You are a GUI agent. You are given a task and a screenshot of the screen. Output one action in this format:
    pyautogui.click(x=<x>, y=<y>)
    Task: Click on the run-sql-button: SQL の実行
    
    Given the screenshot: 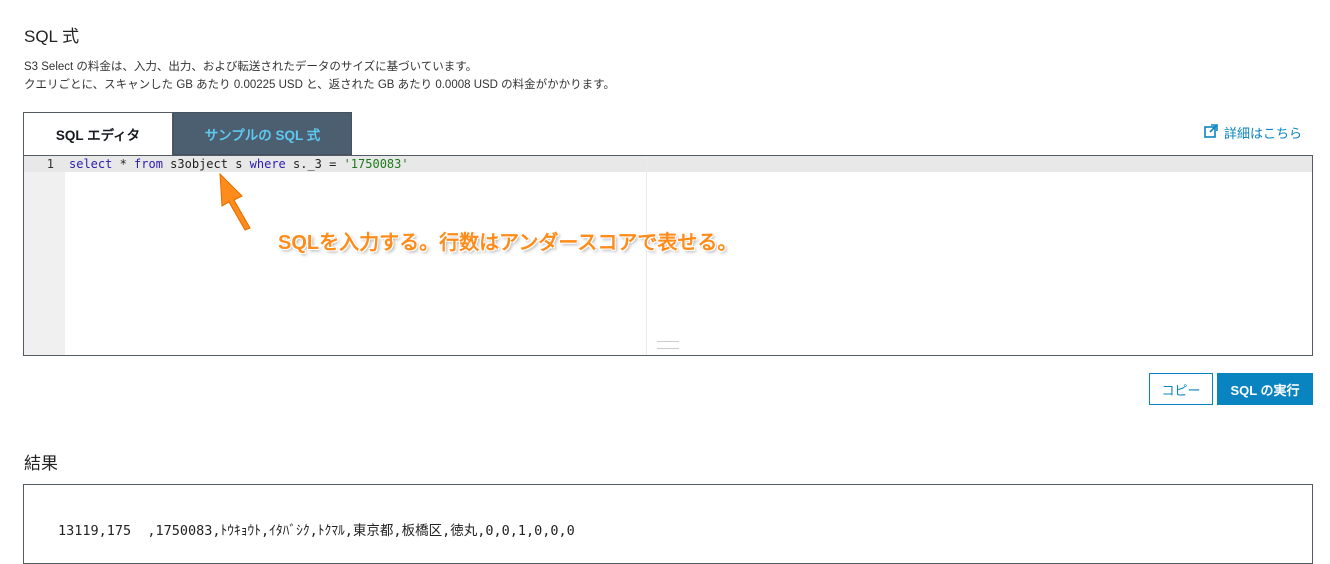 What is the action you would take?
    pyautogui.click(x=1265, y=389)
    